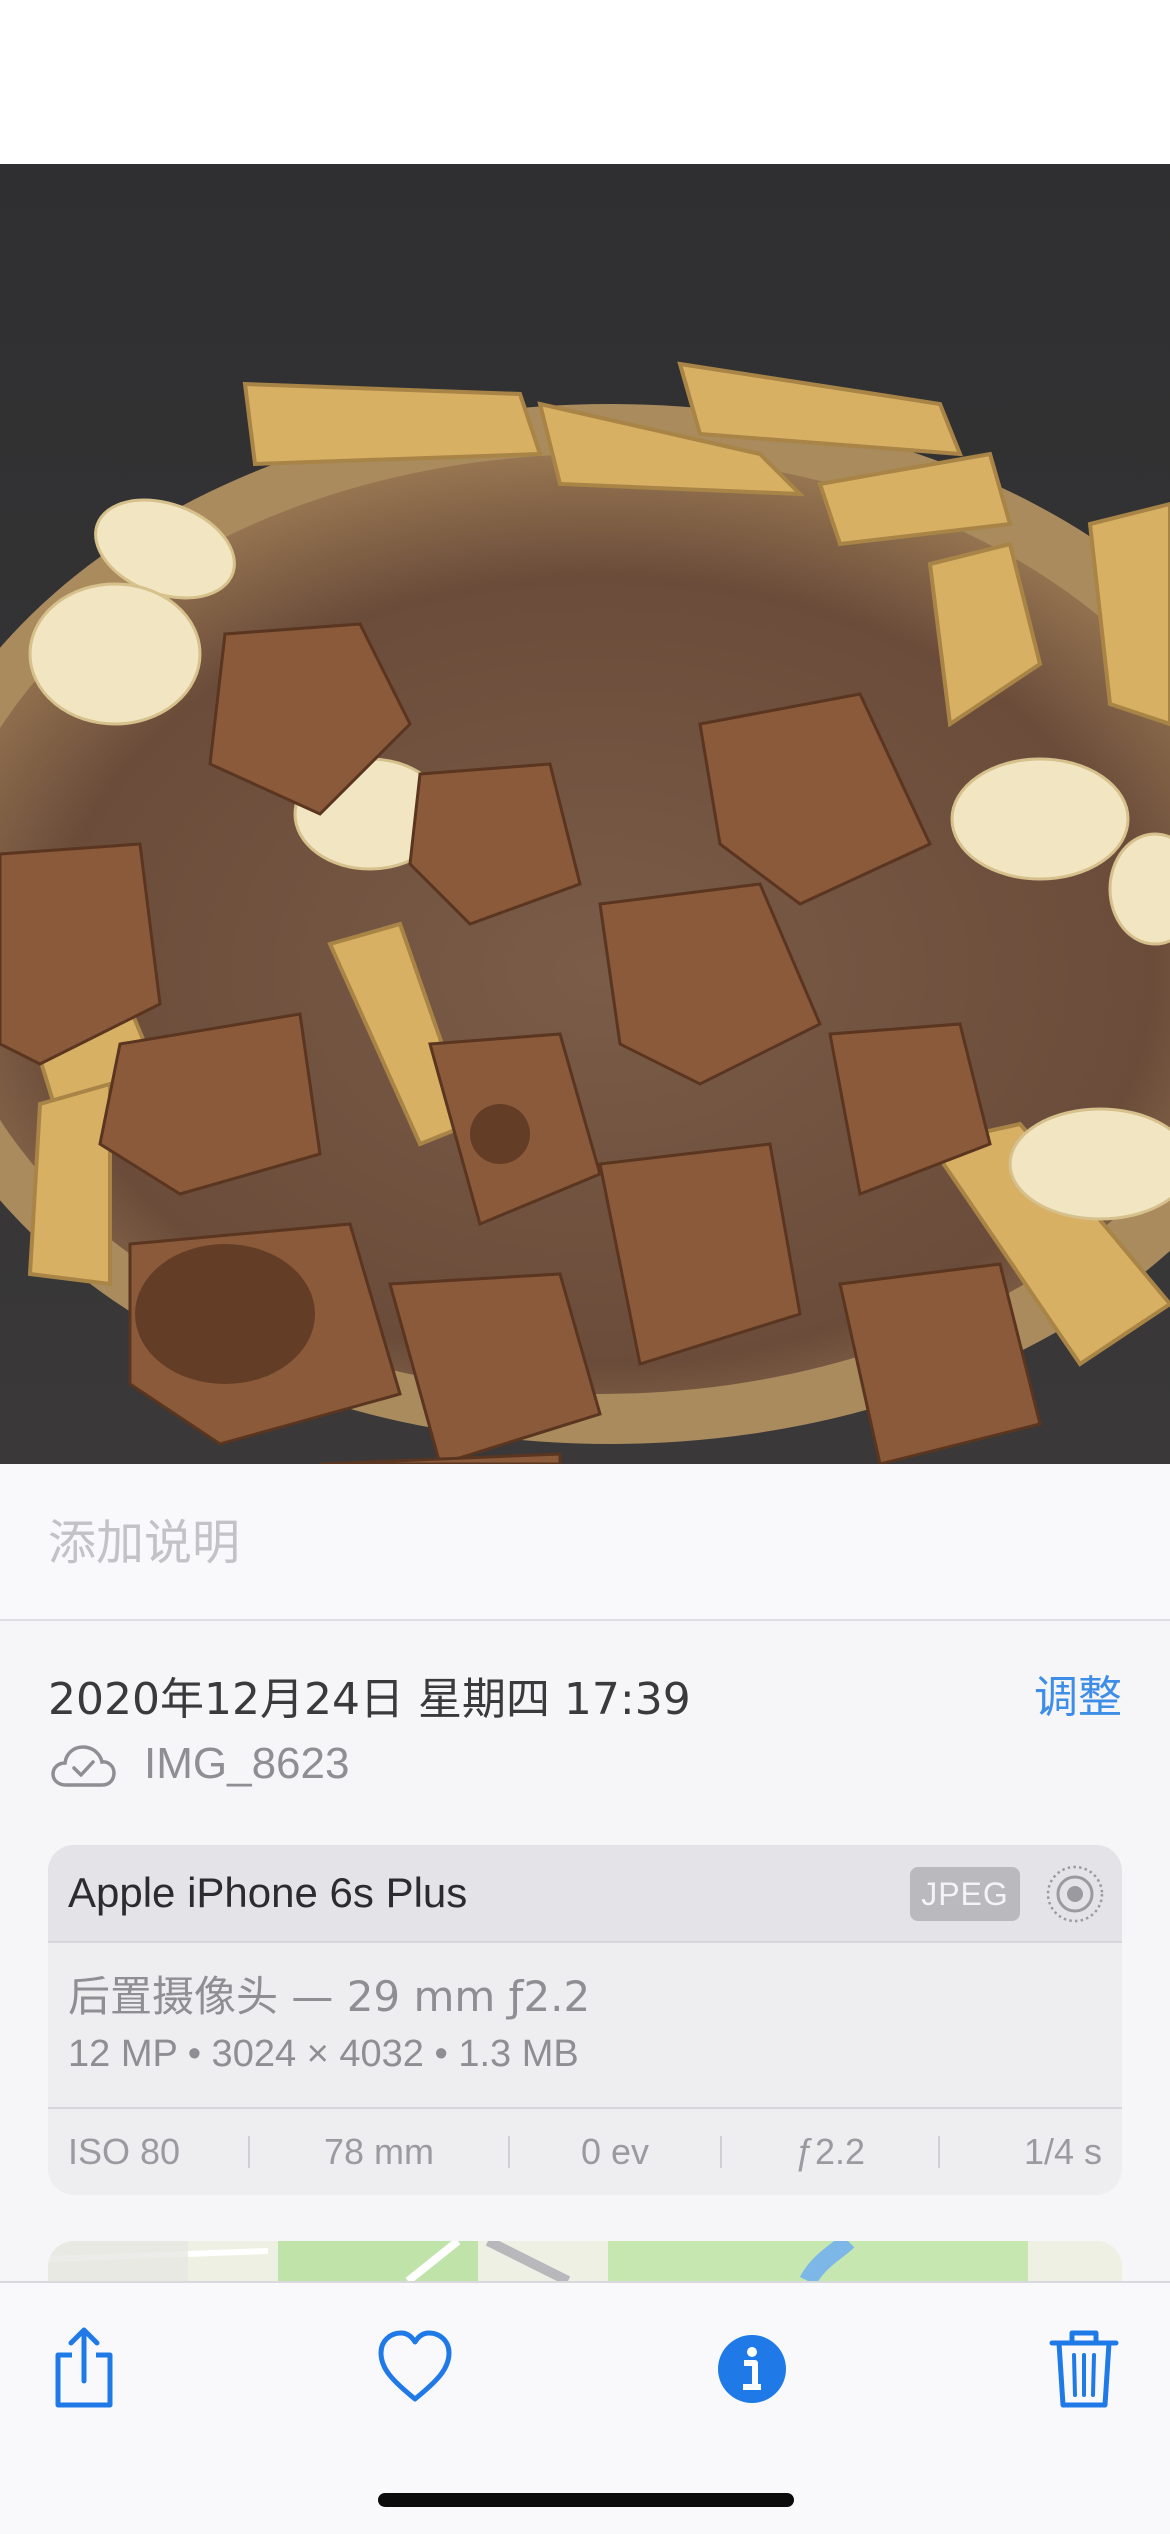 This screenshot has width=1170, height=2534. I want to click on live-photo-icon, so click(1075, 1894).